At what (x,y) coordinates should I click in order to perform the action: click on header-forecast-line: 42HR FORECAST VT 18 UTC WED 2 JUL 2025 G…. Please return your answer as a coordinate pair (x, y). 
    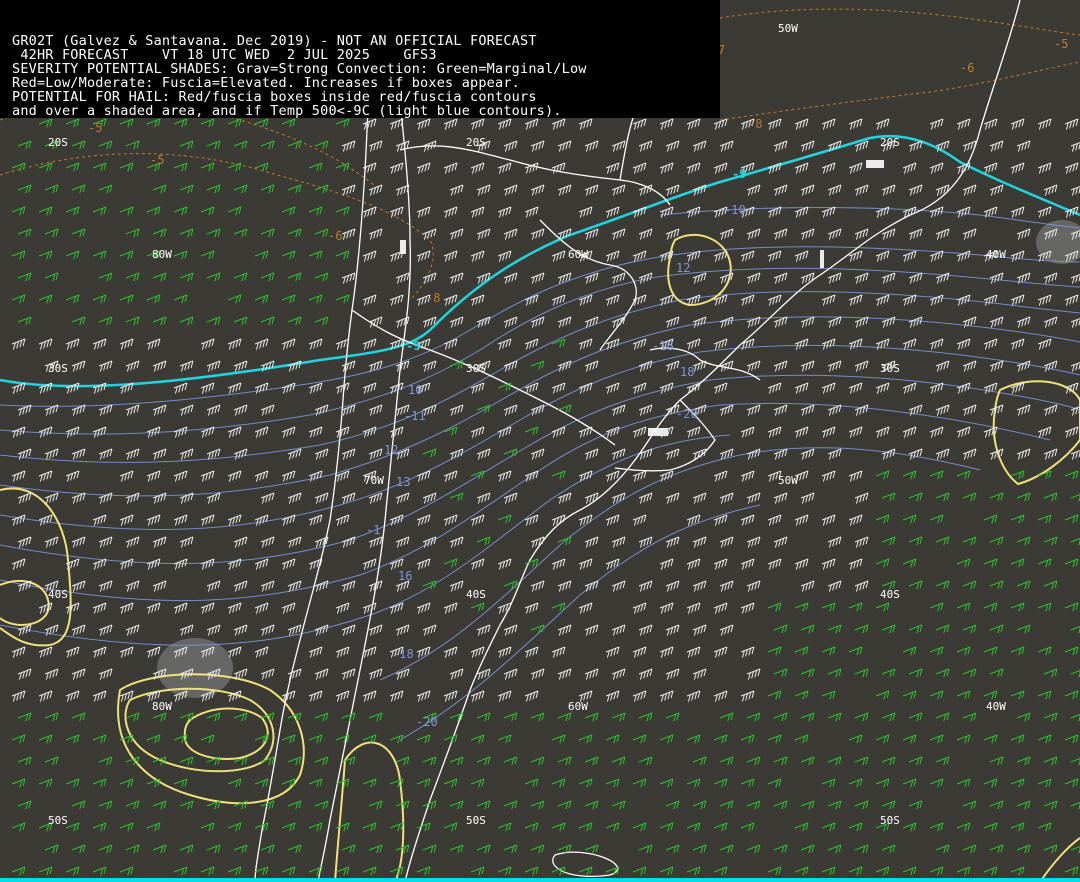
    Looking at the image, I should click on (224, 55).